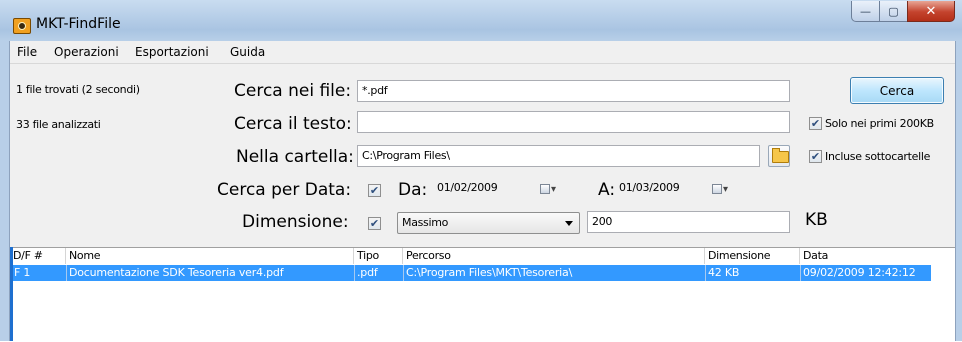  Describe the element at coordinates (425, 222) in the screenshot. I see `size-mode-value: Massimo` at that location.